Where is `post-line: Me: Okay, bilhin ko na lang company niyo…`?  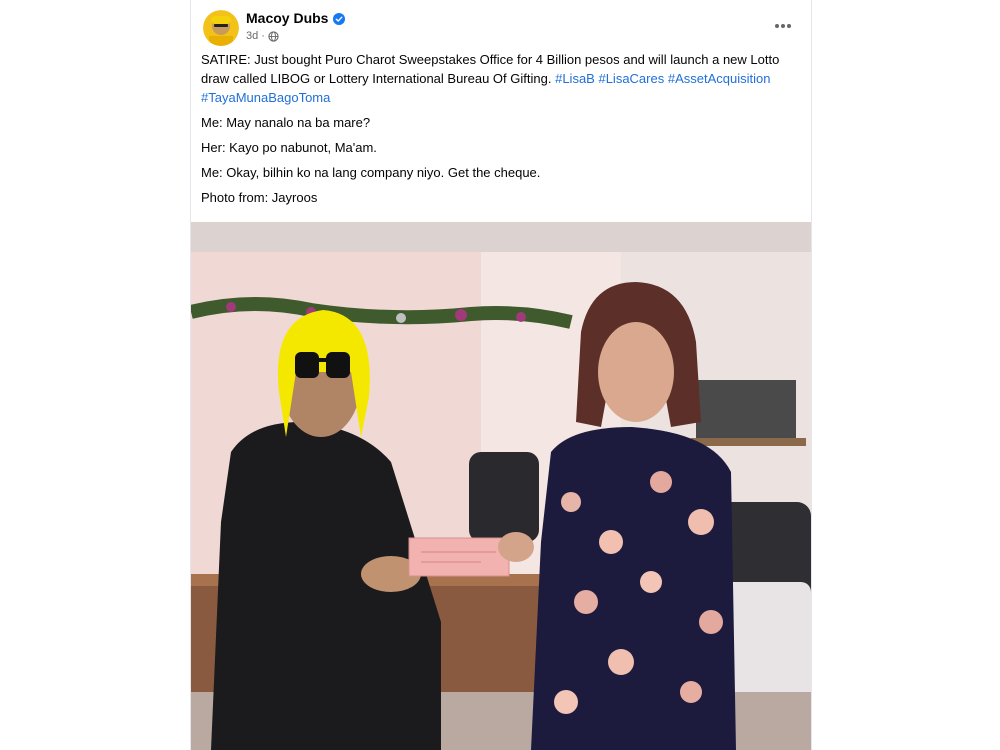 post-line: Me: Okay, bilhin ko na lang company niyo… is located at coordinates (371, 172).